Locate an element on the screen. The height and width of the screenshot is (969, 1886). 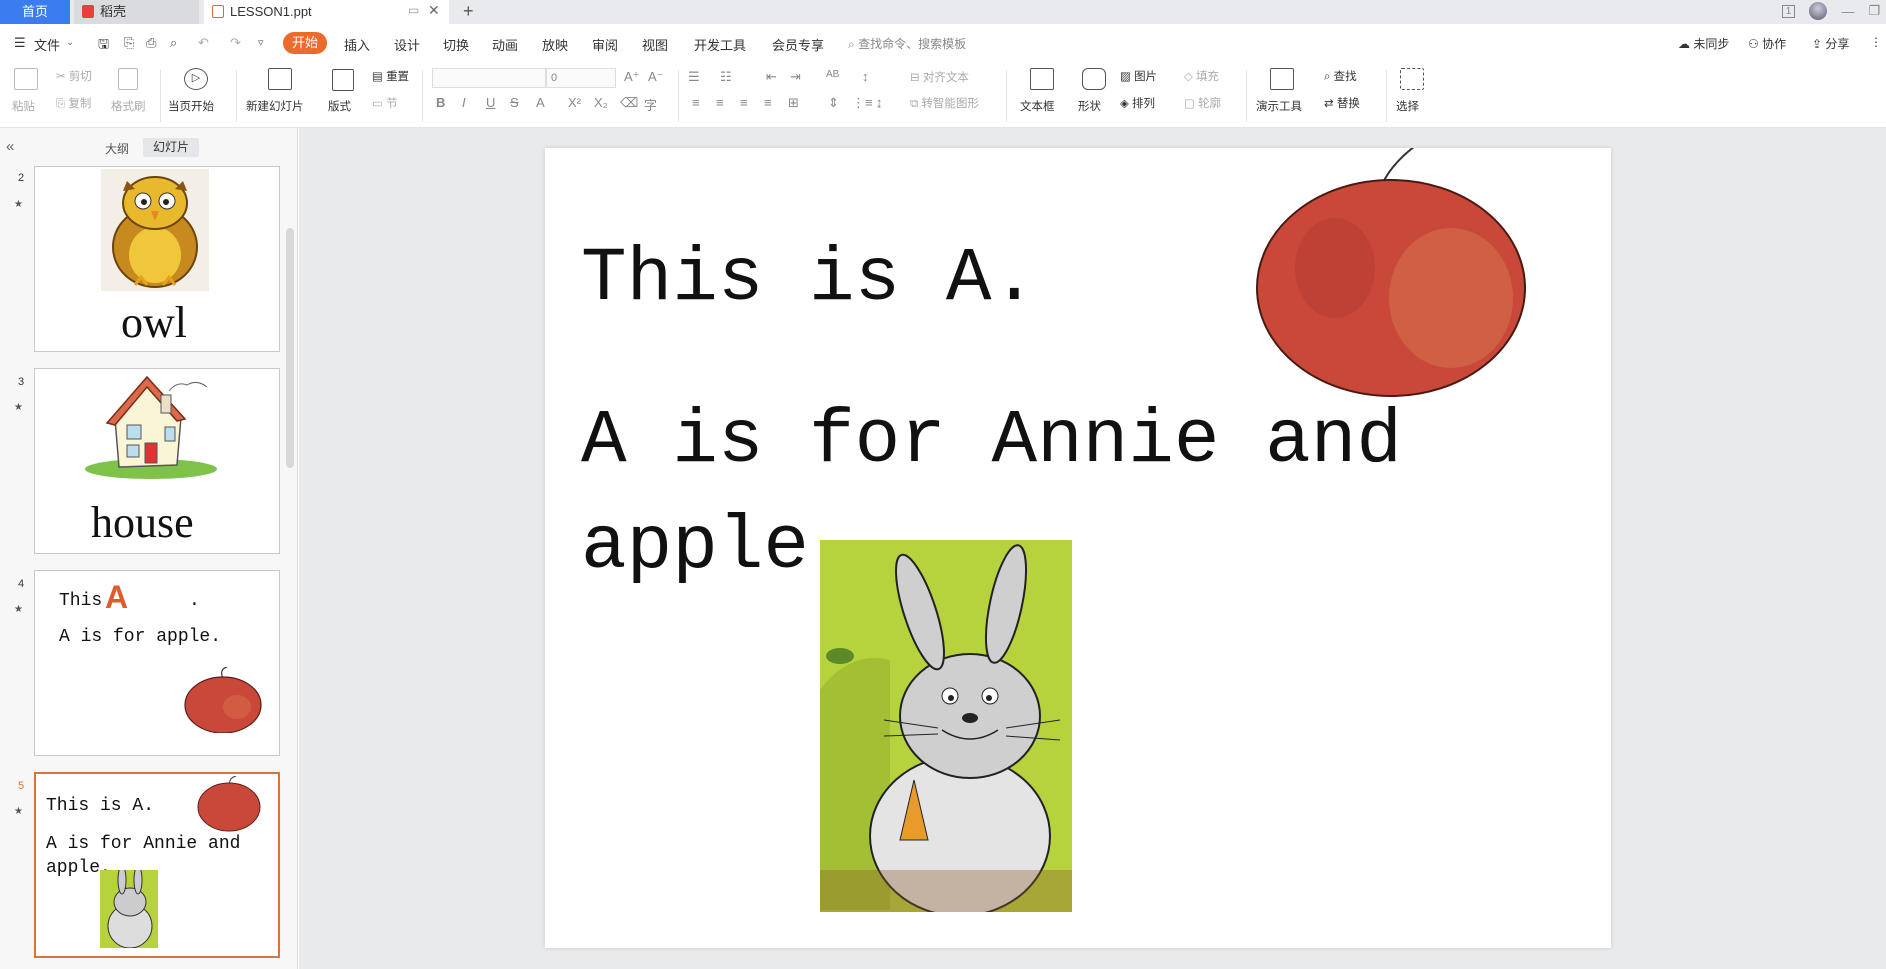
panel-scrollbar is located at coordinates (290, 348).